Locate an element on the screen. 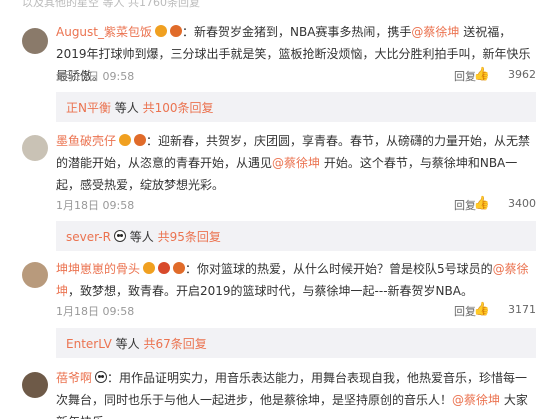 Image resolution: width=554 pixels, height=420 pixels. comment-meta: 1月18日 09:58 回复 👍 3171 is located at coordinates (296, 311).